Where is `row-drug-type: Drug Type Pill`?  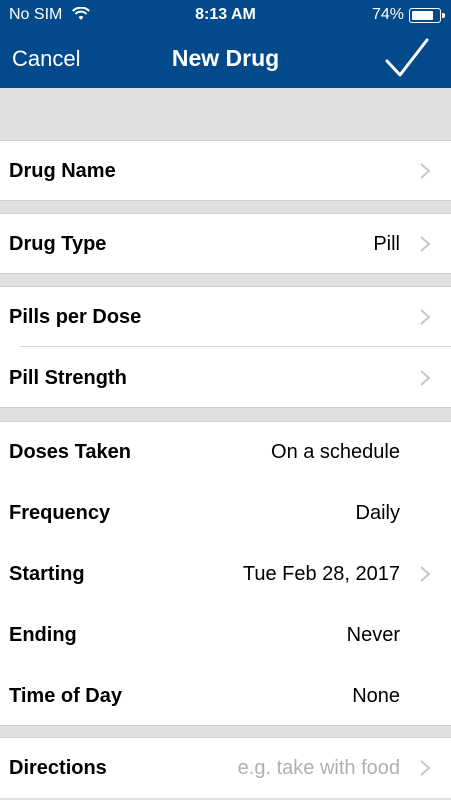 row-drug-type: Drug Type Pill is located at coordinates (225, 243).